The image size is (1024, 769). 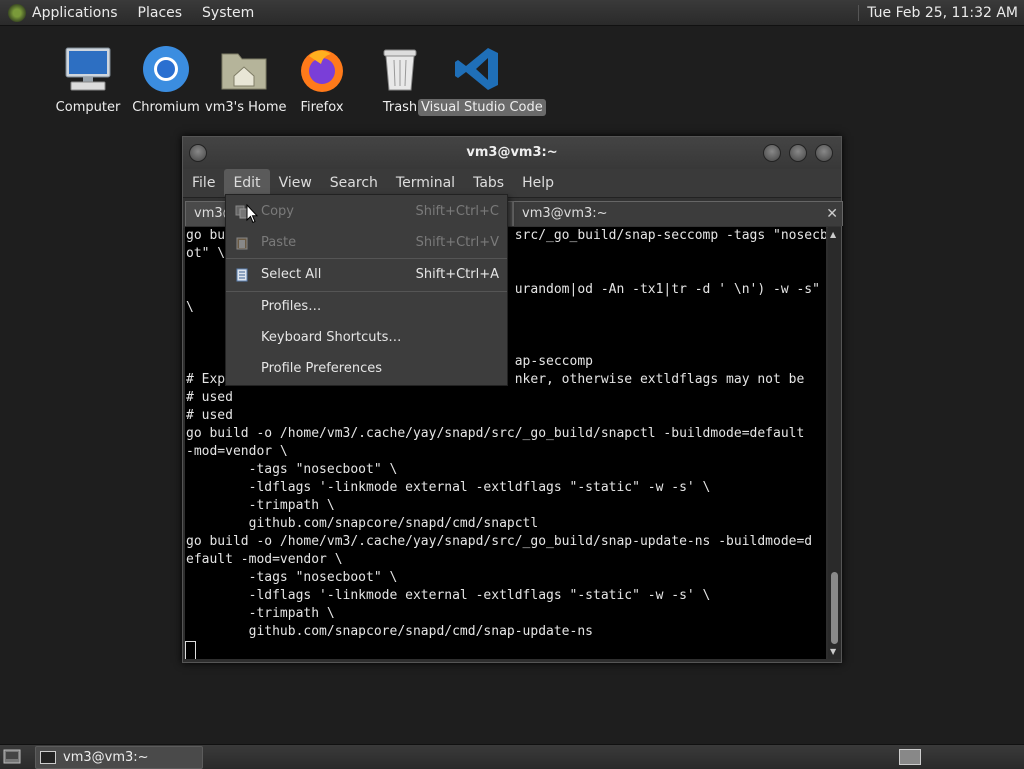 What do you see at coordinates (824, 153) in the screenshot?
I see `close-icon` at bounding box center [824, 153].